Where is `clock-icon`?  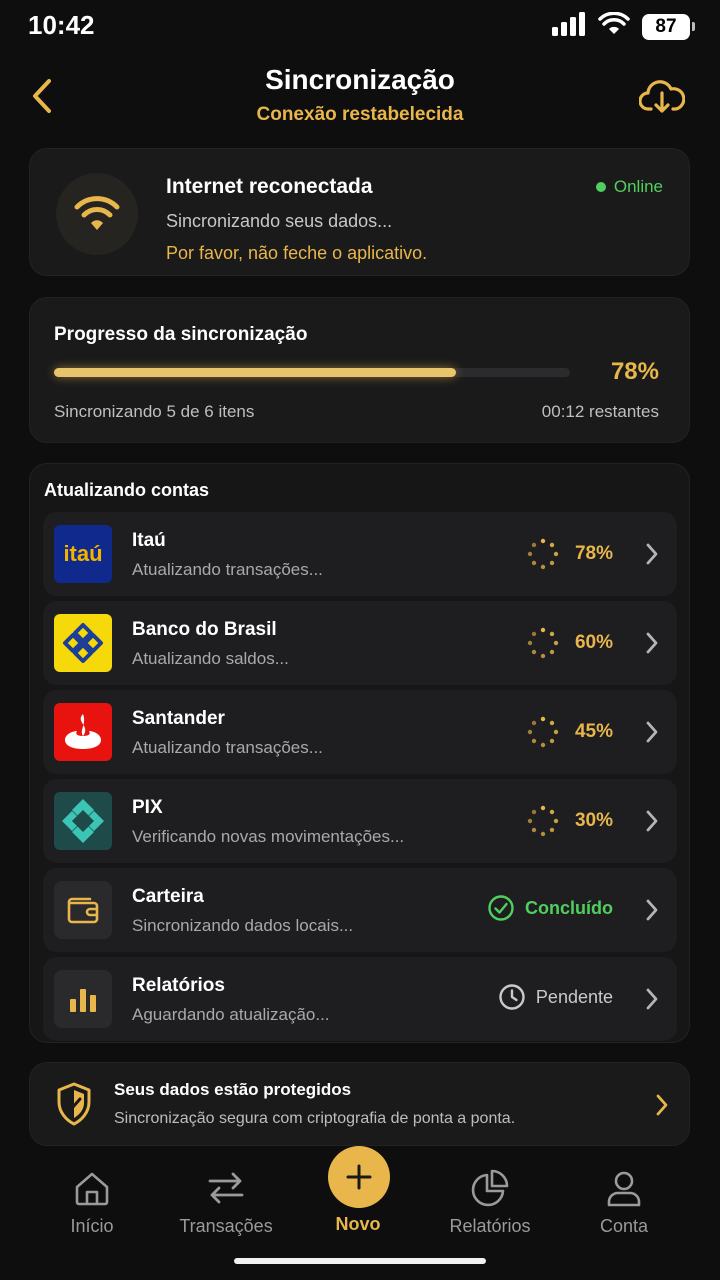 clock-icon is located at coordinates (512, 997).